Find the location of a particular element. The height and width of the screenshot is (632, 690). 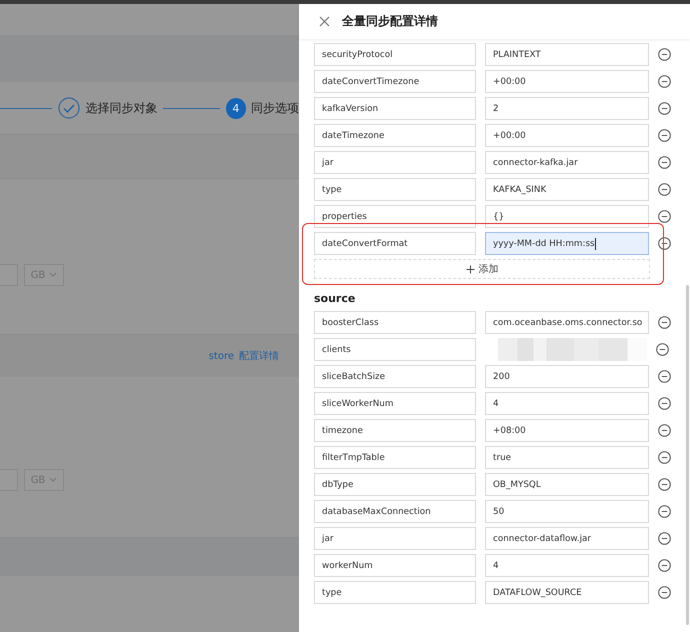

key-field: dateConvertTimezone is located at coordinates (395, 81).